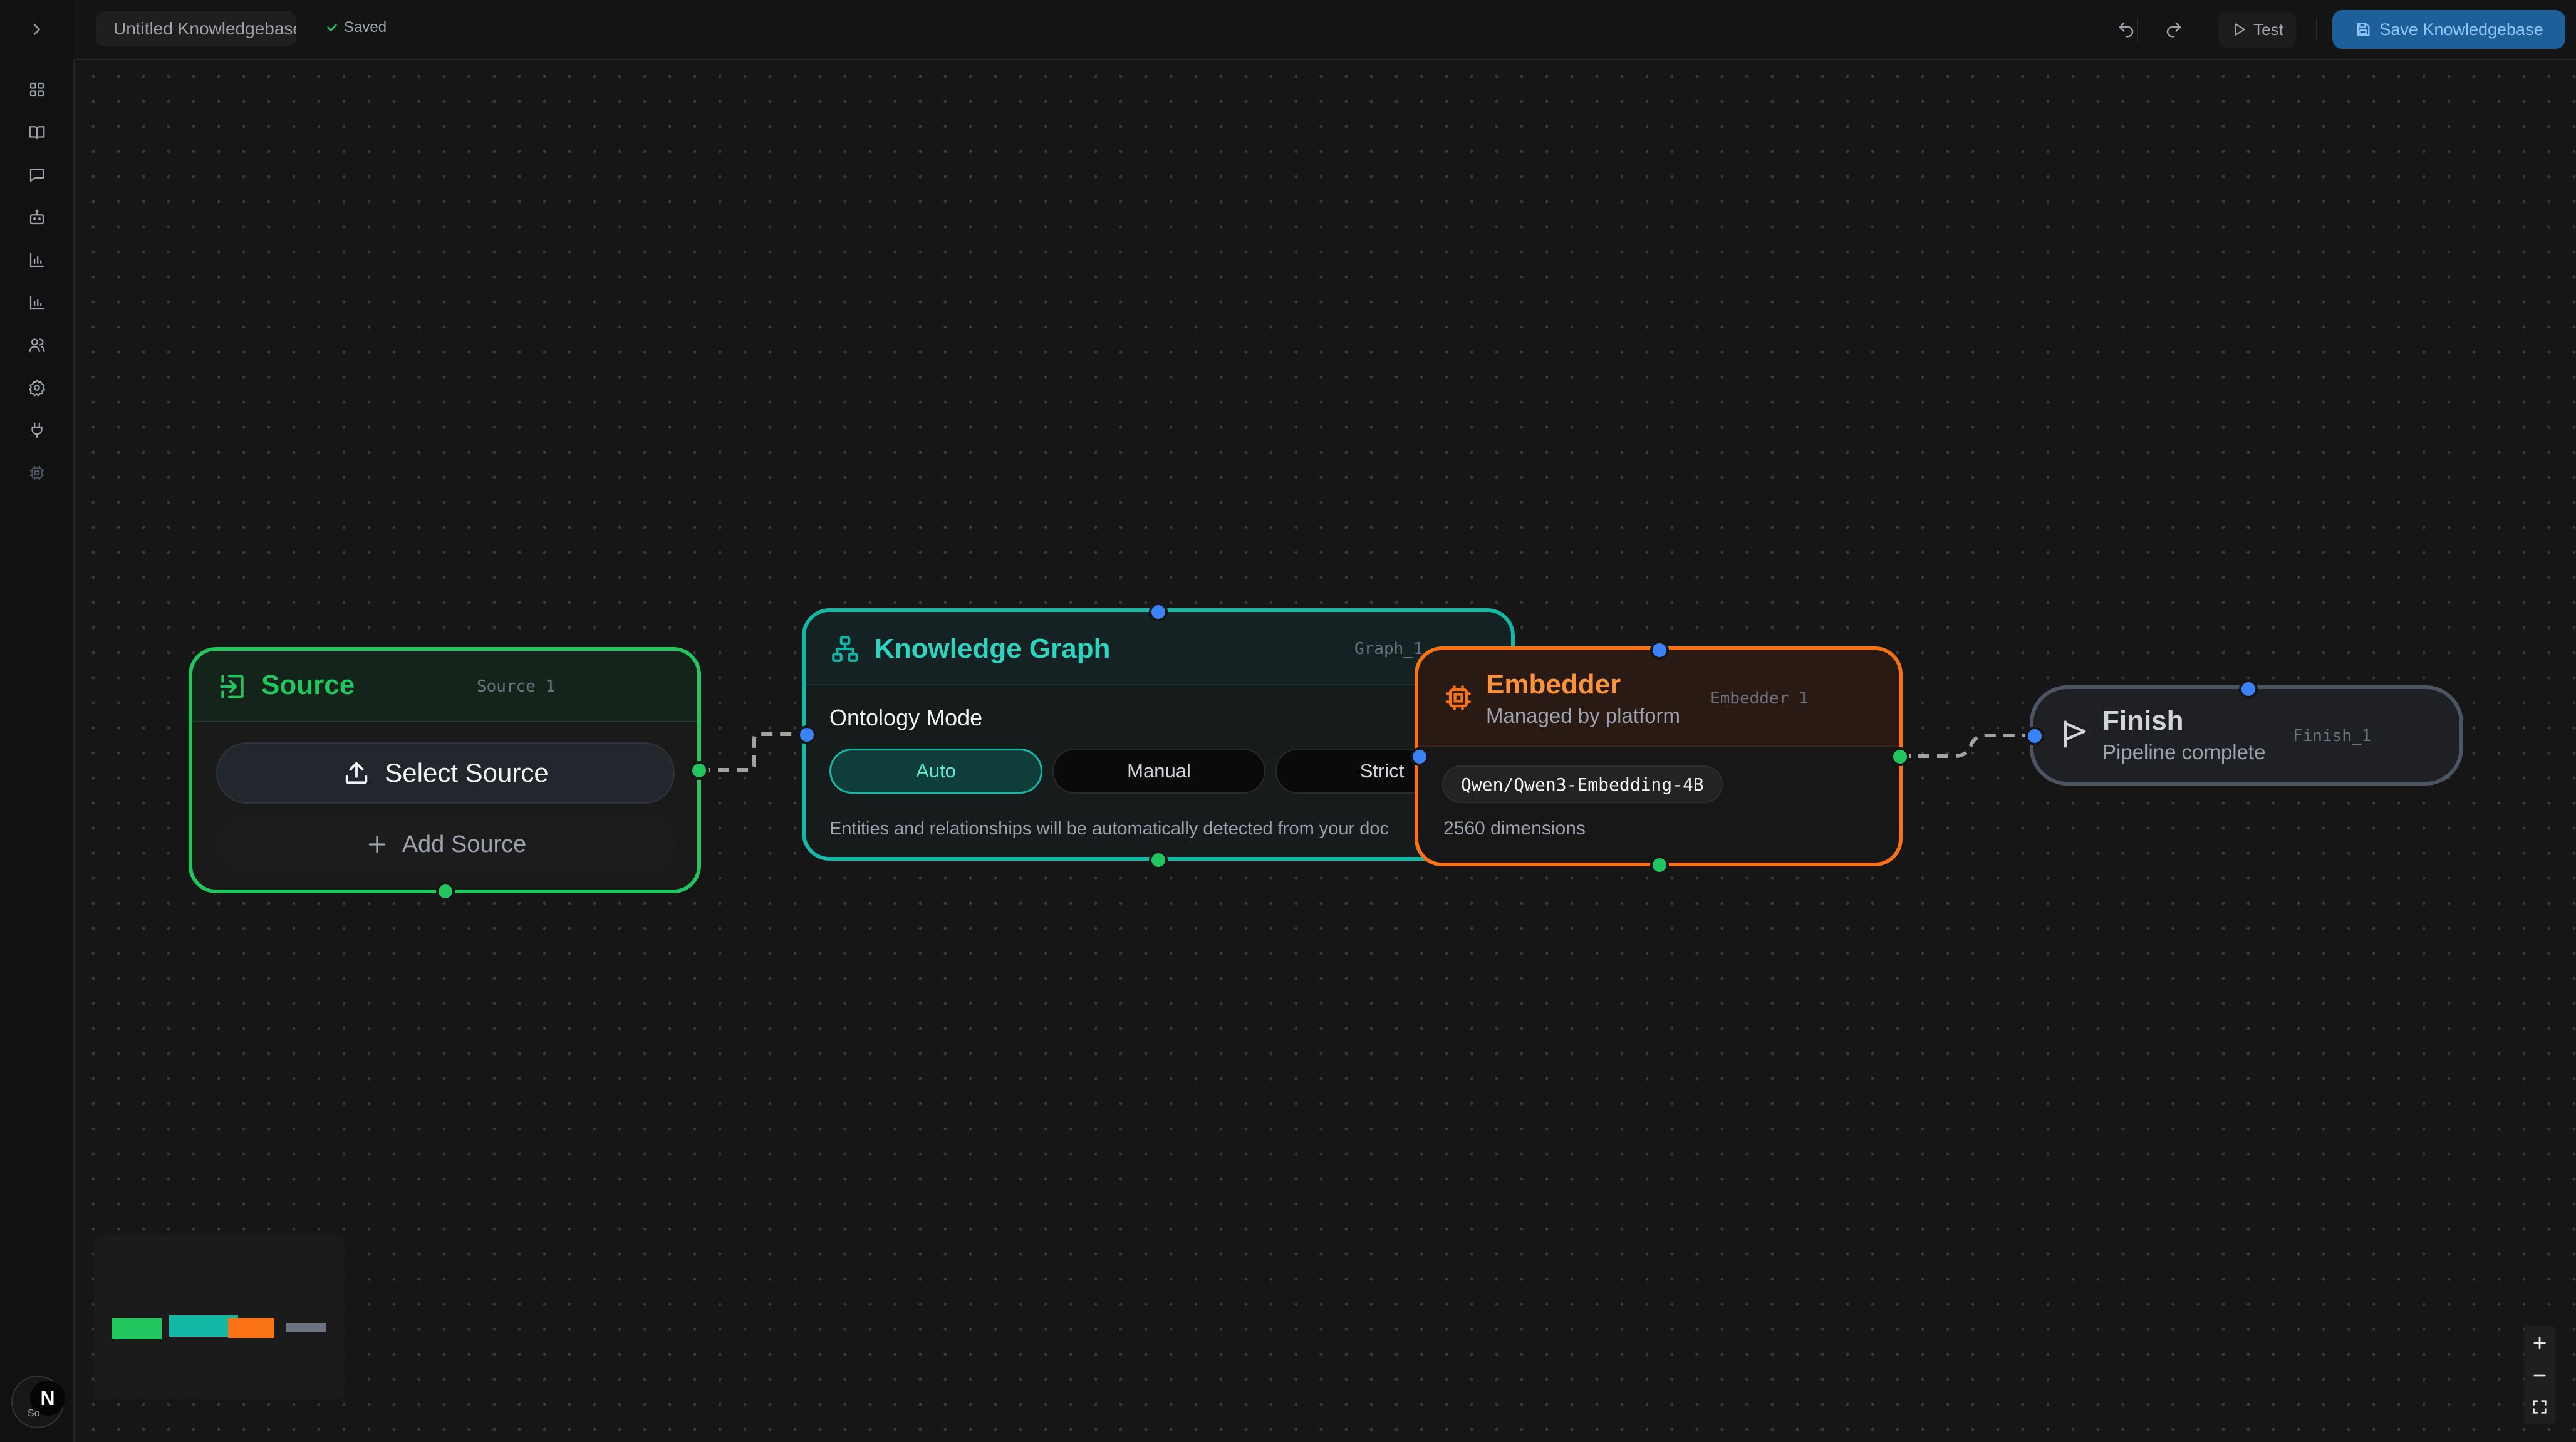 The image size is (2576, 1442). What do you see at coordinates (806, 734) in the screenshot?
I see `knowledge-graph-input-handle` at bounding box center [806, 734].